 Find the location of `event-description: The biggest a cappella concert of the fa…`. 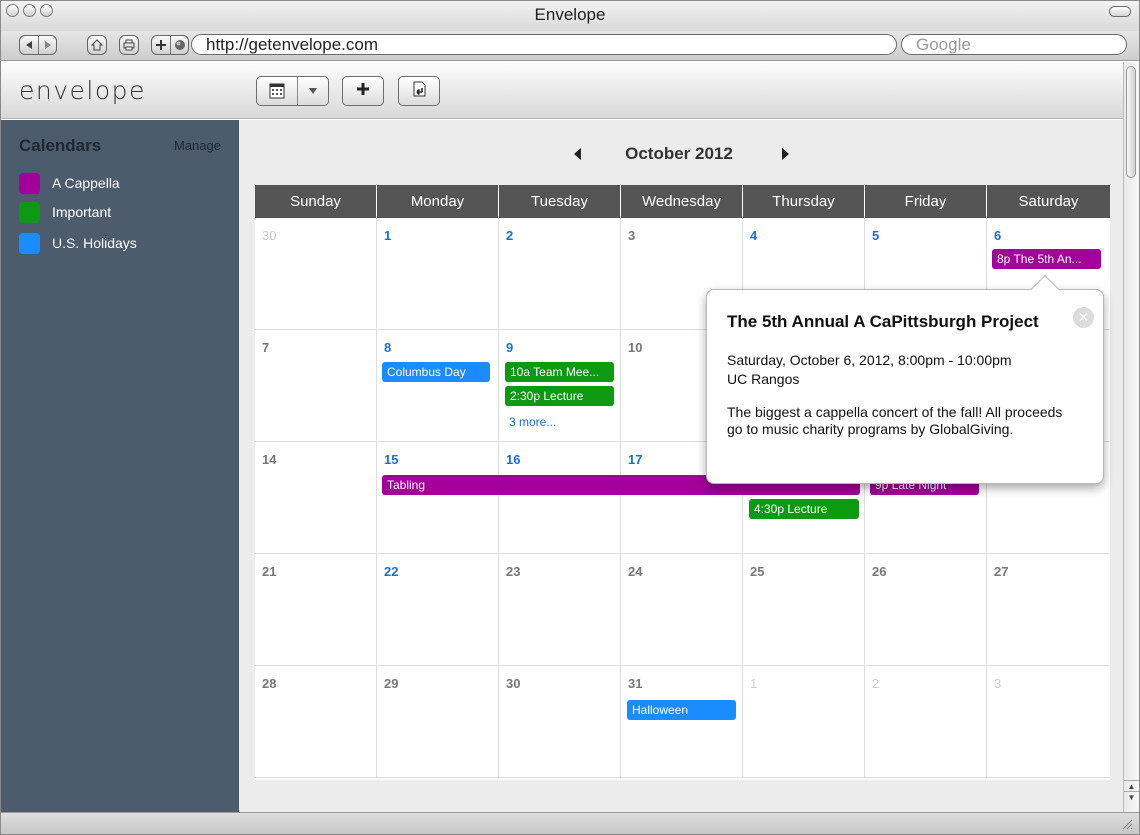

event-description: The biggest a cappella concert of the fa… is located at coordinates (895, 420).